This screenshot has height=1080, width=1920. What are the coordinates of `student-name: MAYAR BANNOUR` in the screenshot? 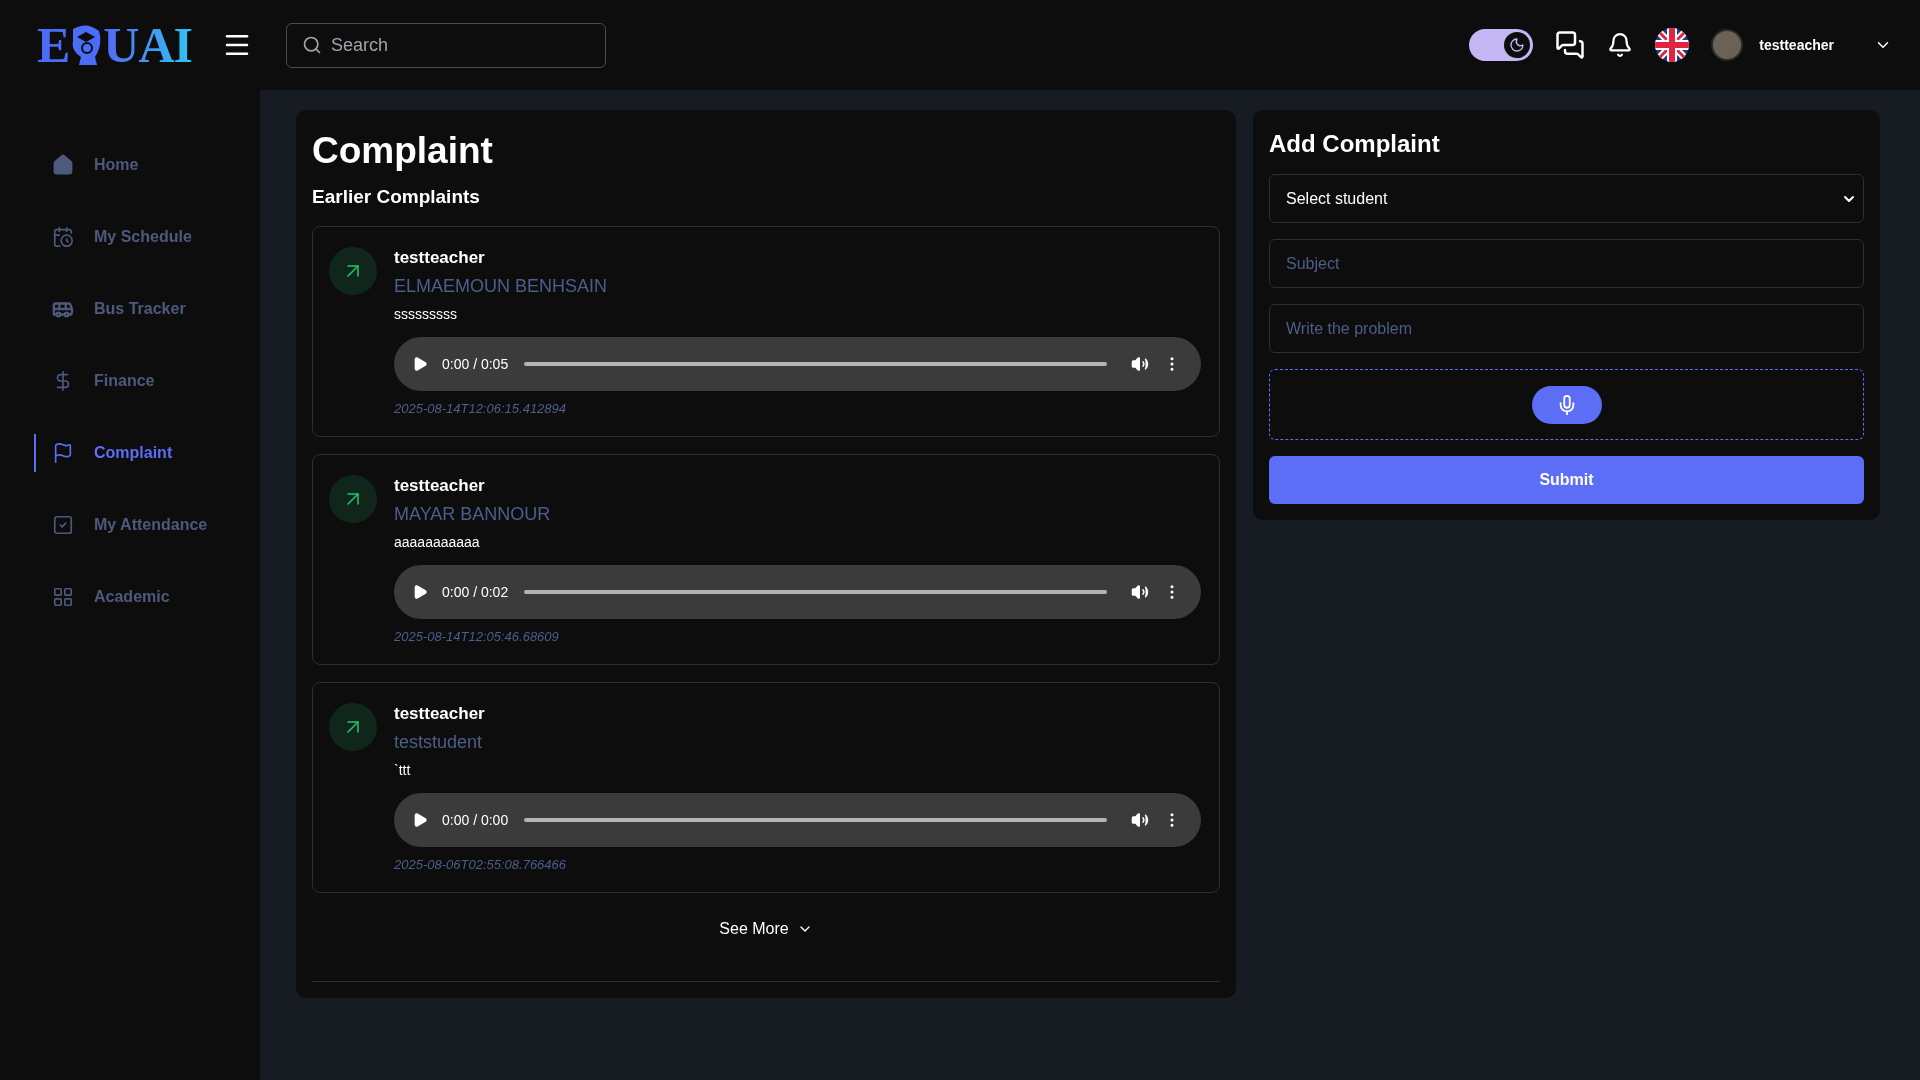 It's located at (473, 514).